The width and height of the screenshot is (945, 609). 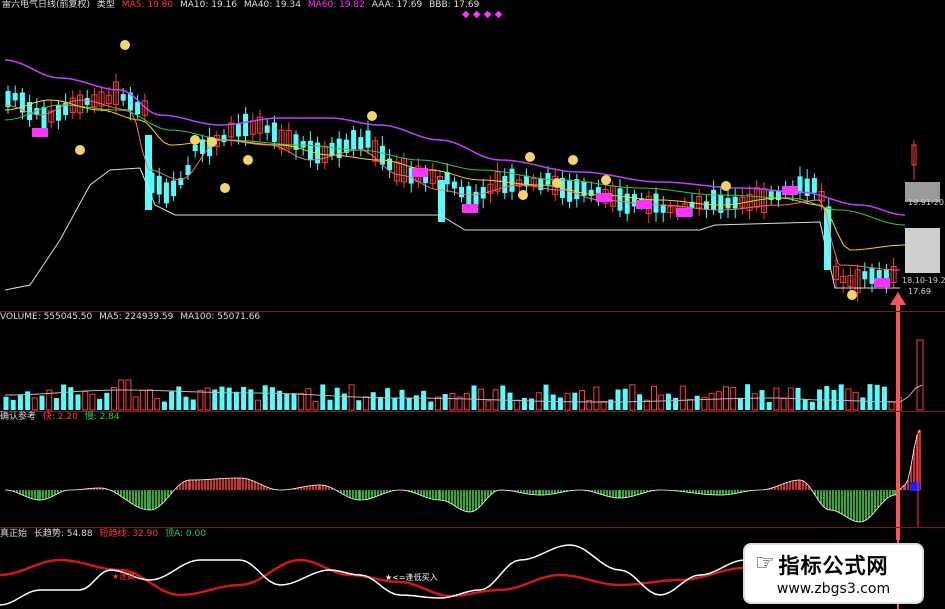 What do you see at coordinates (14, 534) in the screenshot?
I see `trend-title: 真正始` at bounding box center [14, 534].